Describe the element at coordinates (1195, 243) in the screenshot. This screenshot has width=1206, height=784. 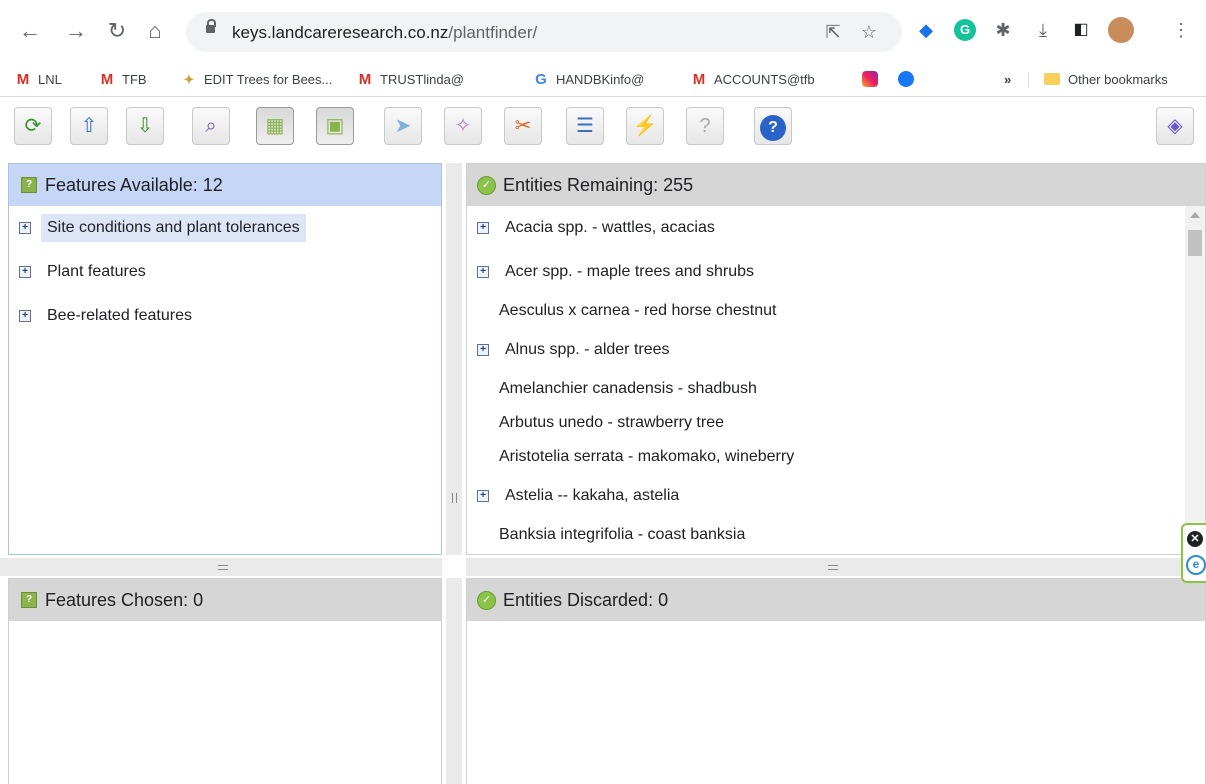
I see `scroll-thumb` at that location.